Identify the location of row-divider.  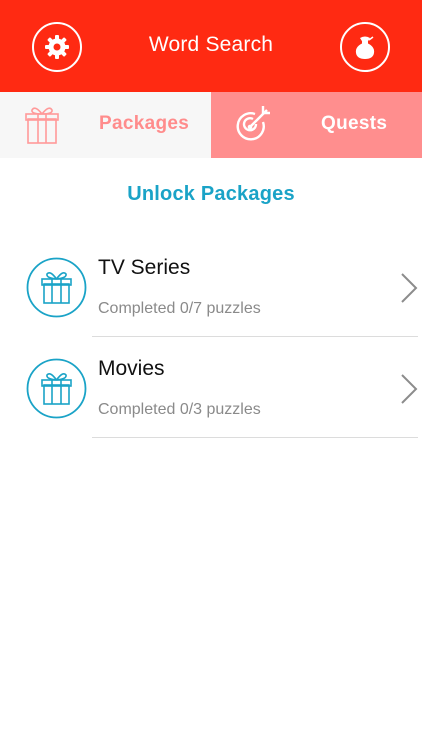
(255, 437).